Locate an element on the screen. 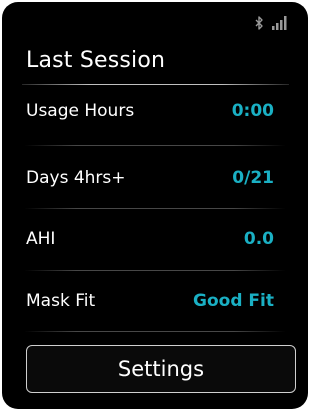  stat-label: AHI is located at coordinates (41, 239).